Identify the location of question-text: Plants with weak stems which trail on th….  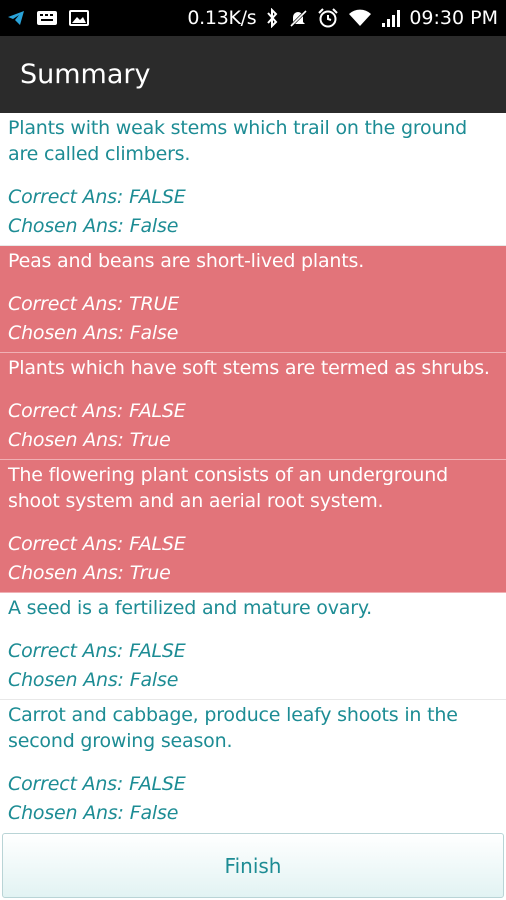
(237, 141).